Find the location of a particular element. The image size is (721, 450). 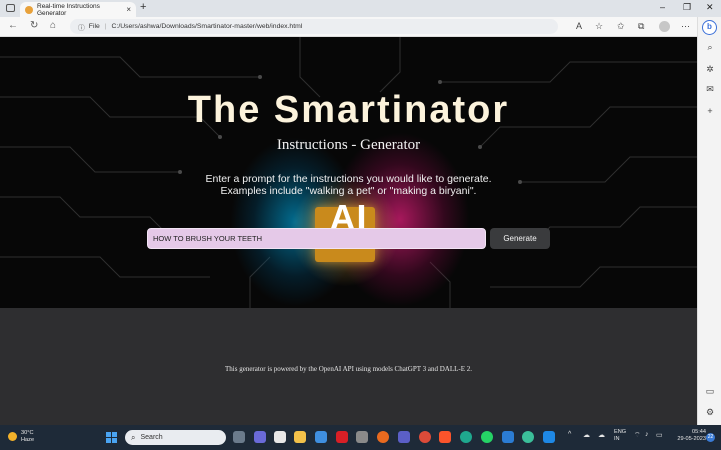

tray-overflow-icon: ^ is located at coordinates (569, 434).